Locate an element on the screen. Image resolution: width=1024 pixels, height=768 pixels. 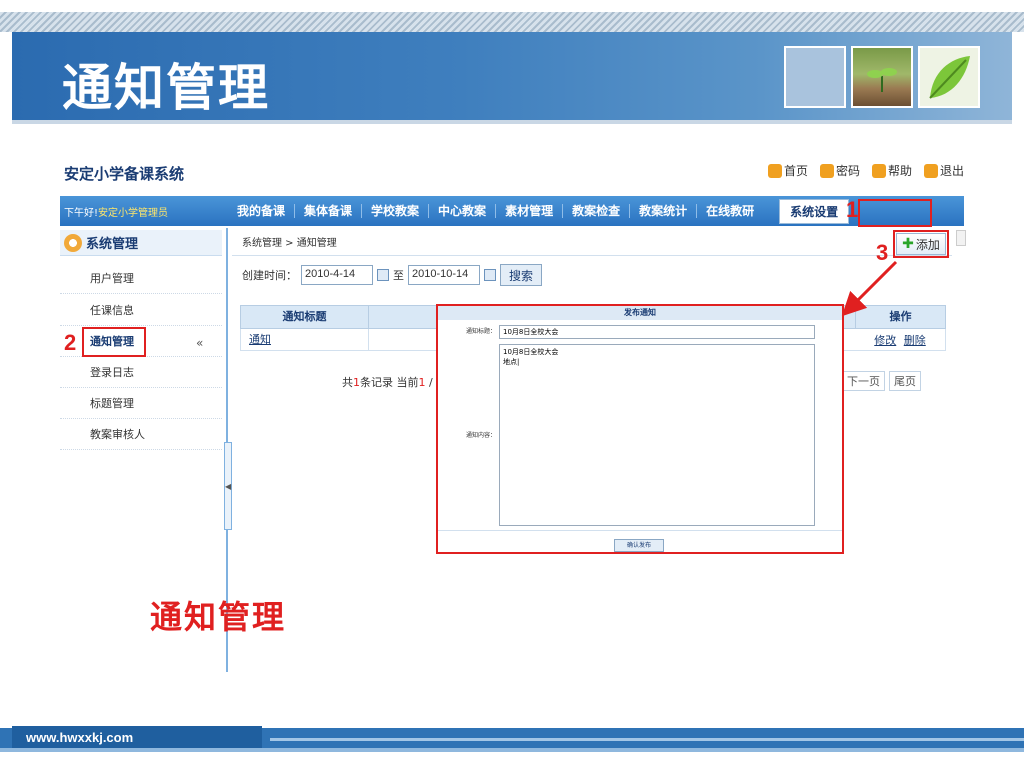
annotation-arrow is located at coordinates (869, 288).